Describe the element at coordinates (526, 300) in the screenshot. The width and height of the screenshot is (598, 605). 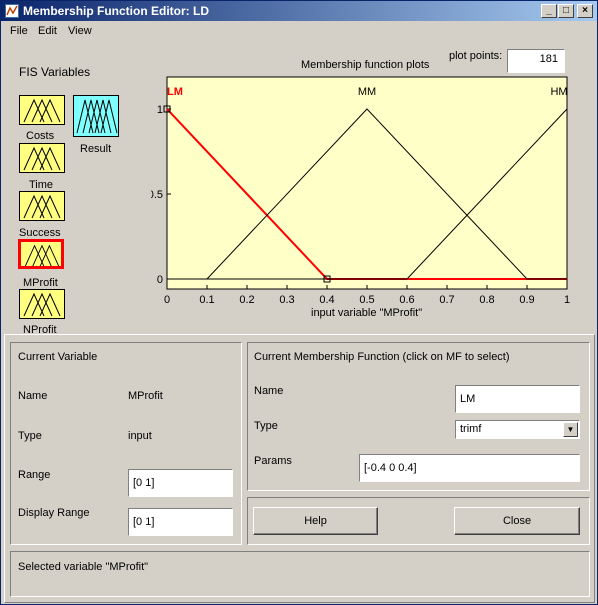
I see `x-tick-label: 0.9` at that location.